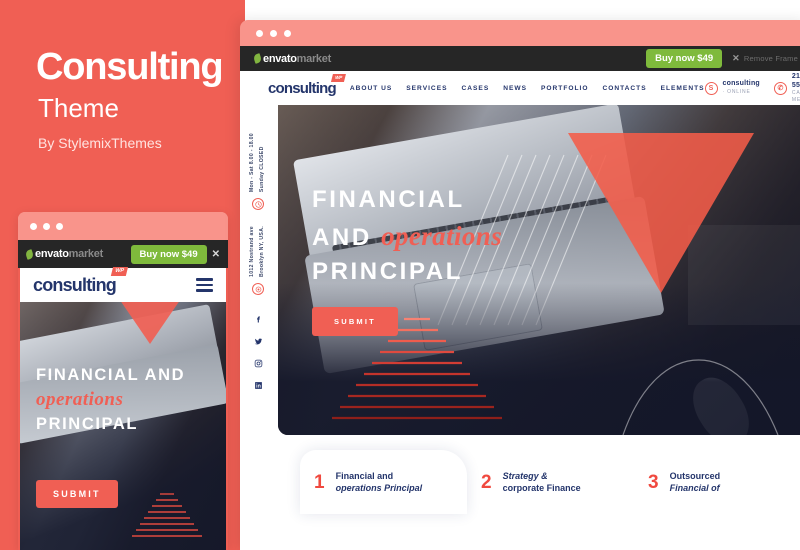  Describe the element at coordinates (319, 482) in the screenshot. I see `card-number: 1` at that location.